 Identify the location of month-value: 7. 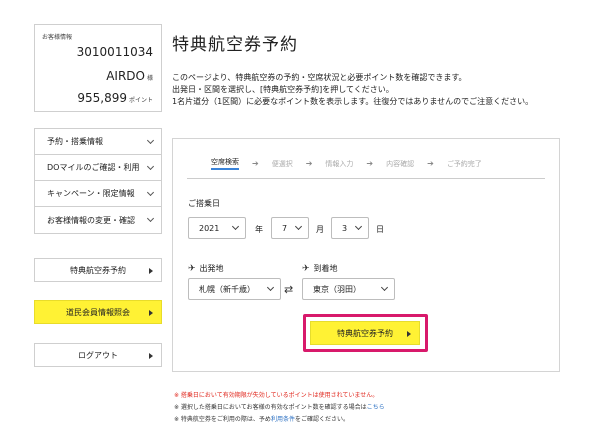
(285, 228).